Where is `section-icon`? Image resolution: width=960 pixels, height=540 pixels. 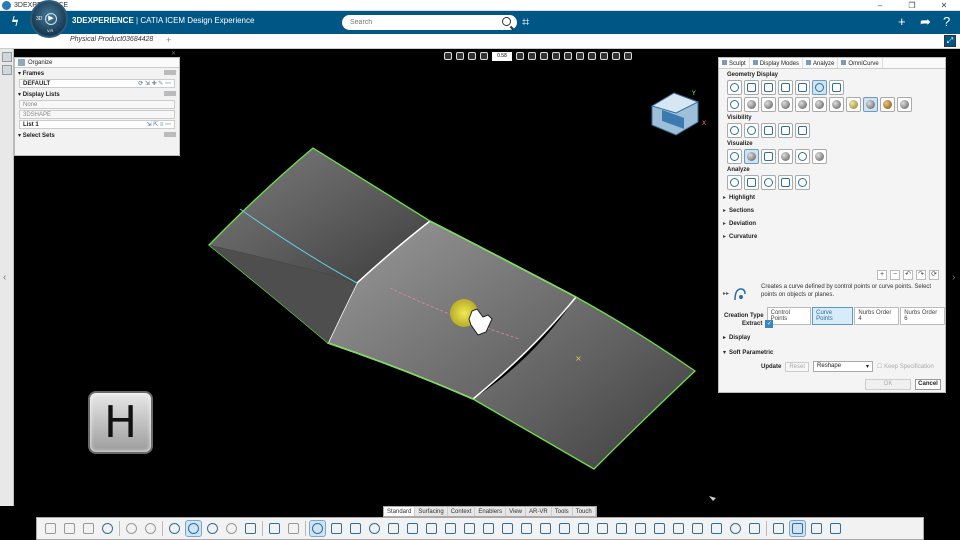 section-icon is located at coordinates (544, 56).